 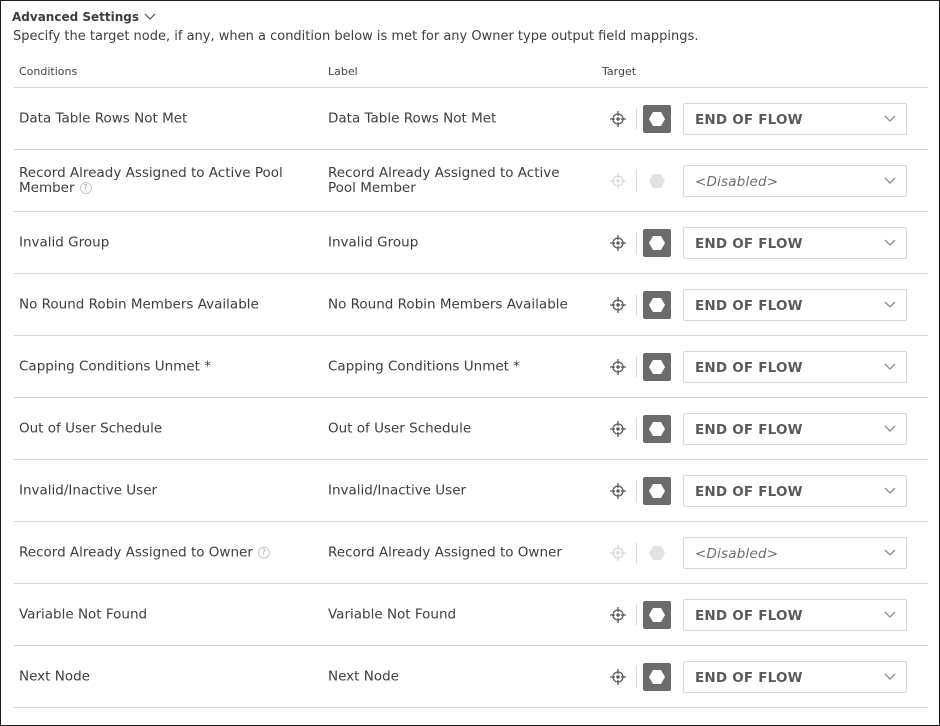 I want to click on condition-cell: No Round Robin Members Available, so click(x=154, y=304).